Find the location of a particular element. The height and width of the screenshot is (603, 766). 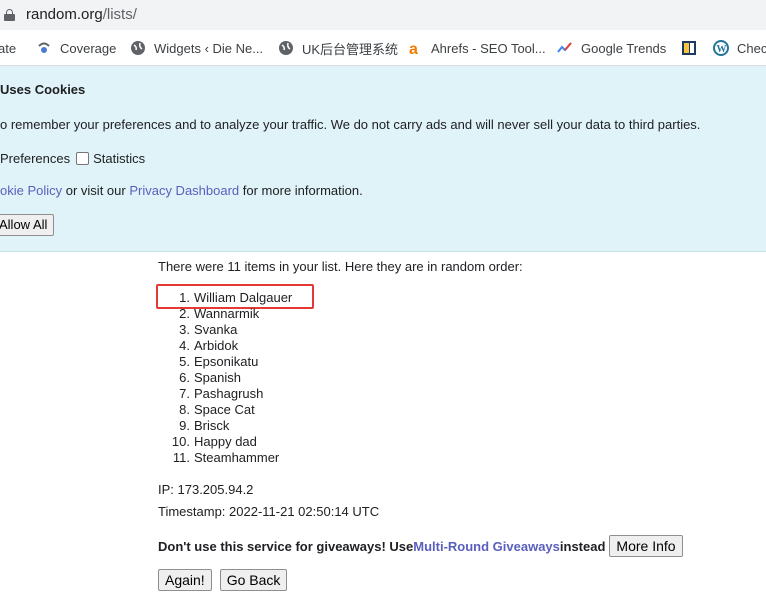

cookie-title: Uses Cookies is located at coordinates (43, 89).